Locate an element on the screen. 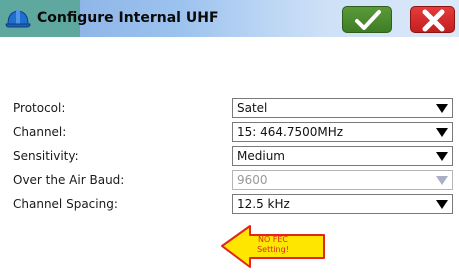 Image resolution: width=459 pixels, height=275 pixels. channel-label: Channel: is located at coordinates (40, 132).